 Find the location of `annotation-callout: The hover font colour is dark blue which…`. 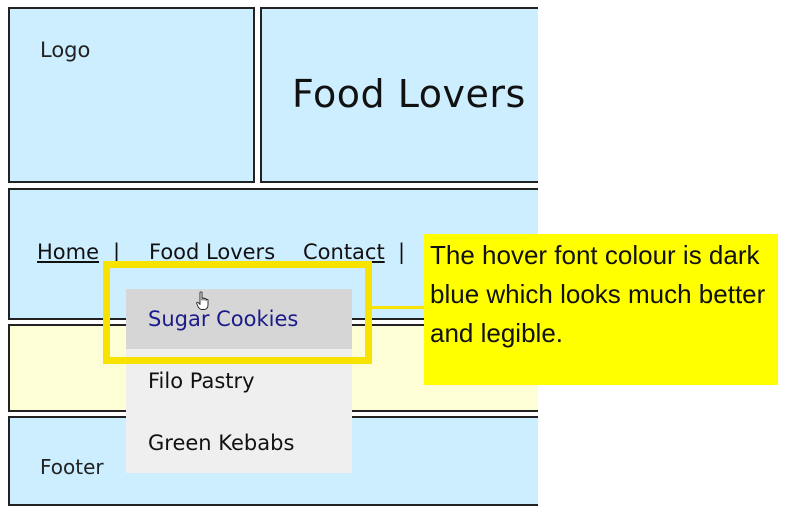

annotation-callout: The hover font colour is dark blue which… is located at coordinates (601, 309).